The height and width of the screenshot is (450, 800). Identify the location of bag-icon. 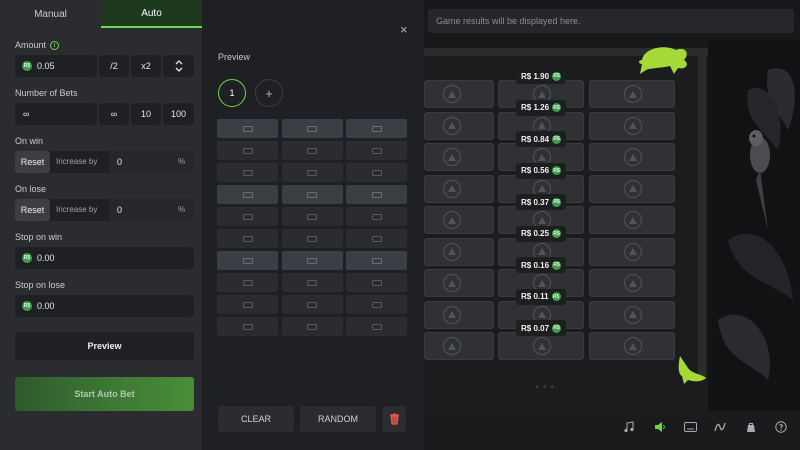
(751, 427).